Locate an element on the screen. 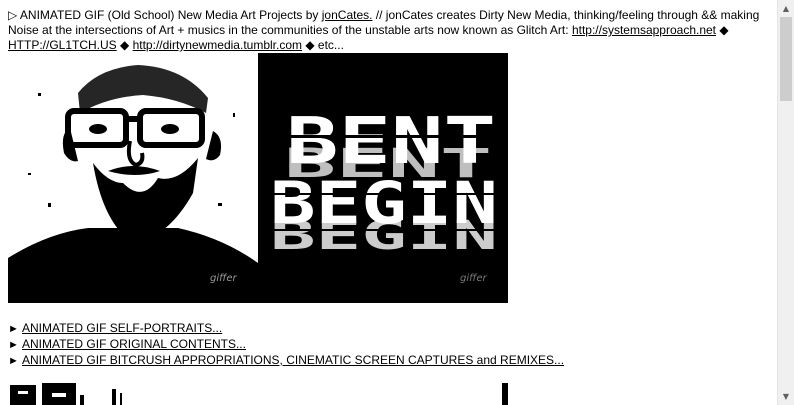  systemsapproach-link: http://systemsapproach.net is located at coordinates (644, 30).